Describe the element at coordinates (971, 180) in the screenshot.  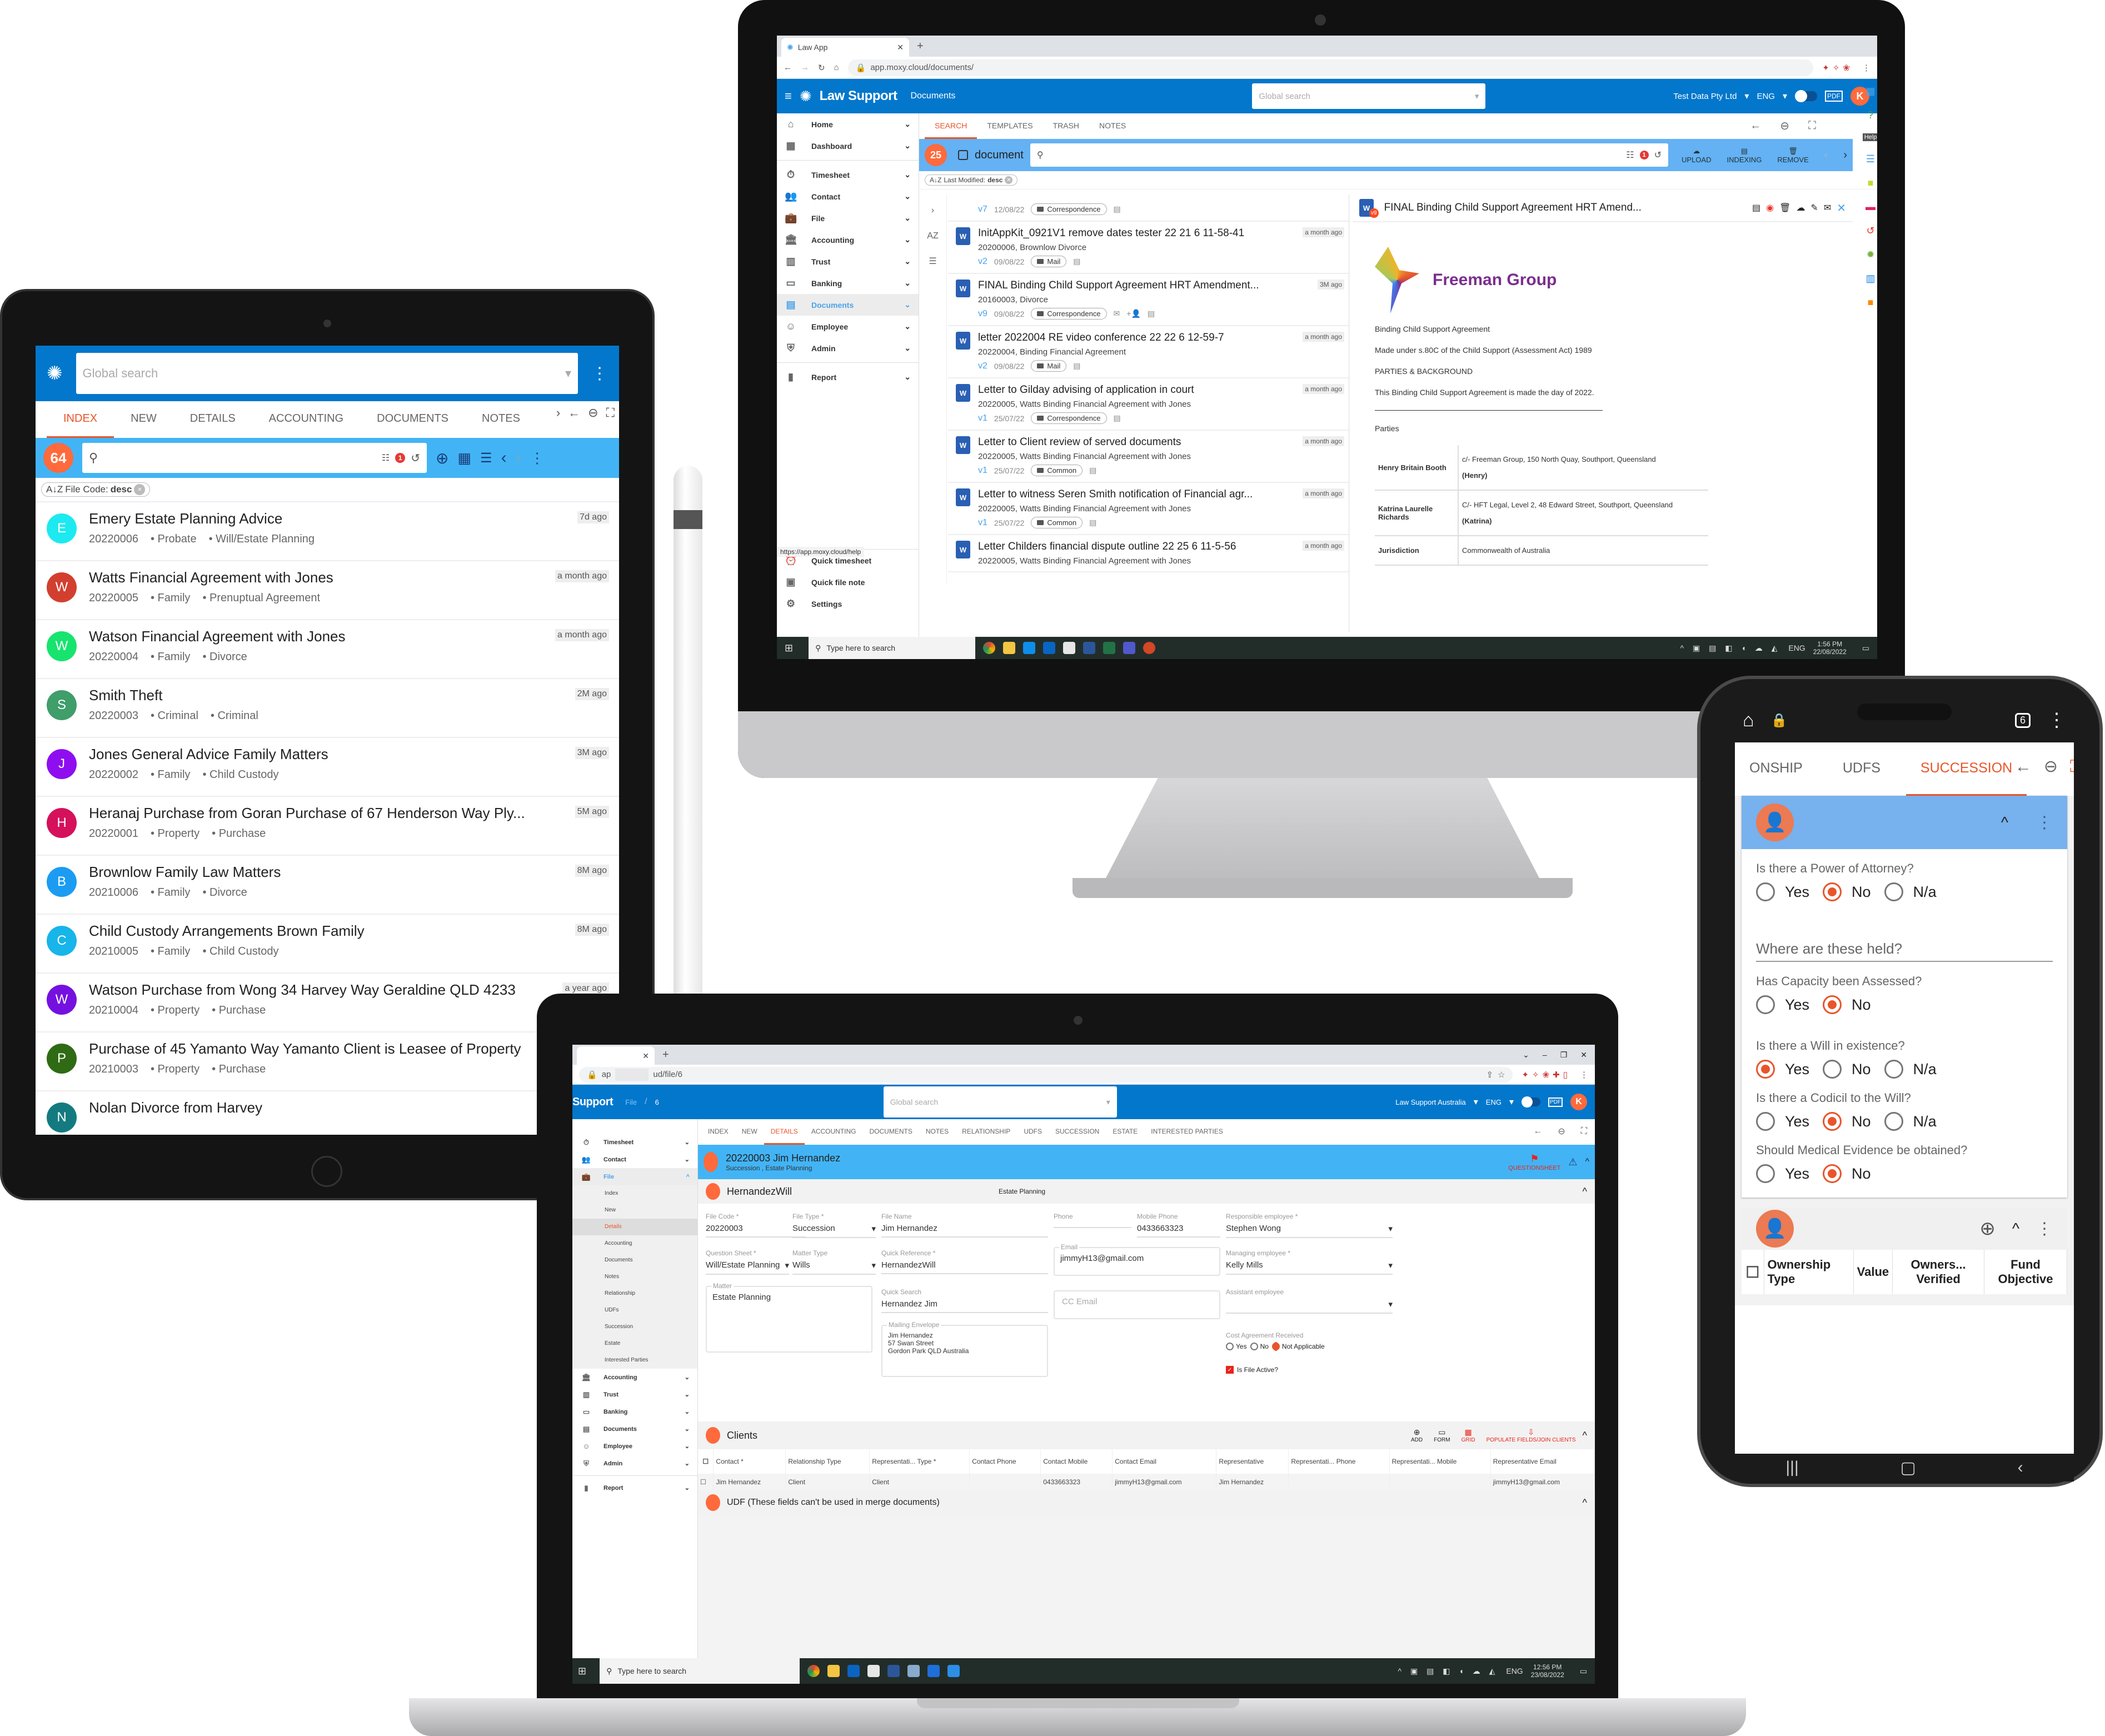
I see `sort-chip: A↓Z Last Modified: desc ✕` at that location.